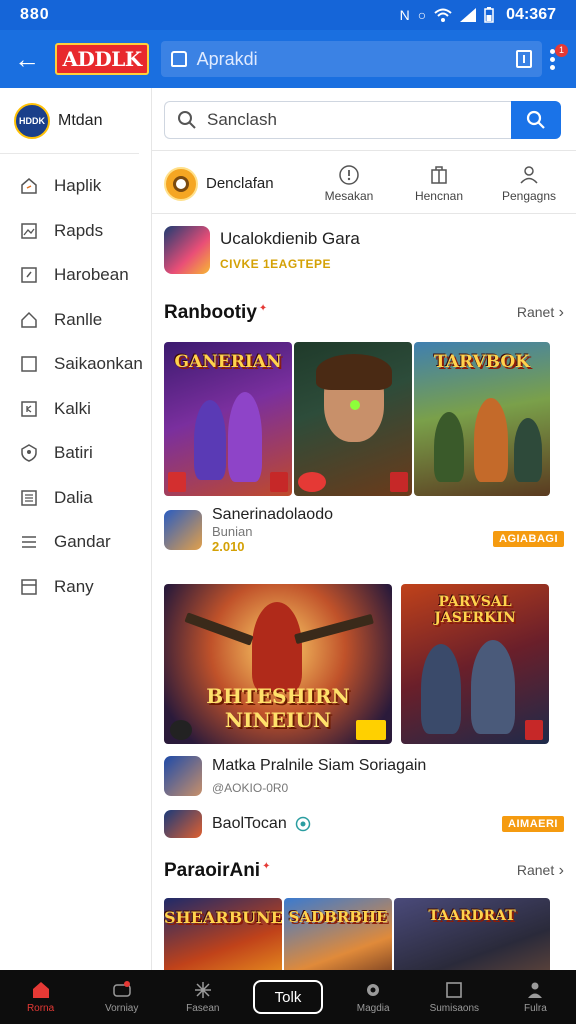  Describe the element at coordinates (28, 59) in the screenshot. I see `back-arrow-icon: ←` at that location.